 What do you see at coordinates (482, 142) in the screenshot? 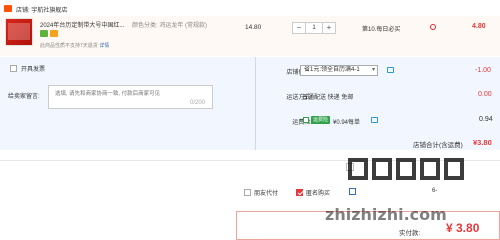
I see `store-total-value: ¥3.80` at bounding box center [482, 142].